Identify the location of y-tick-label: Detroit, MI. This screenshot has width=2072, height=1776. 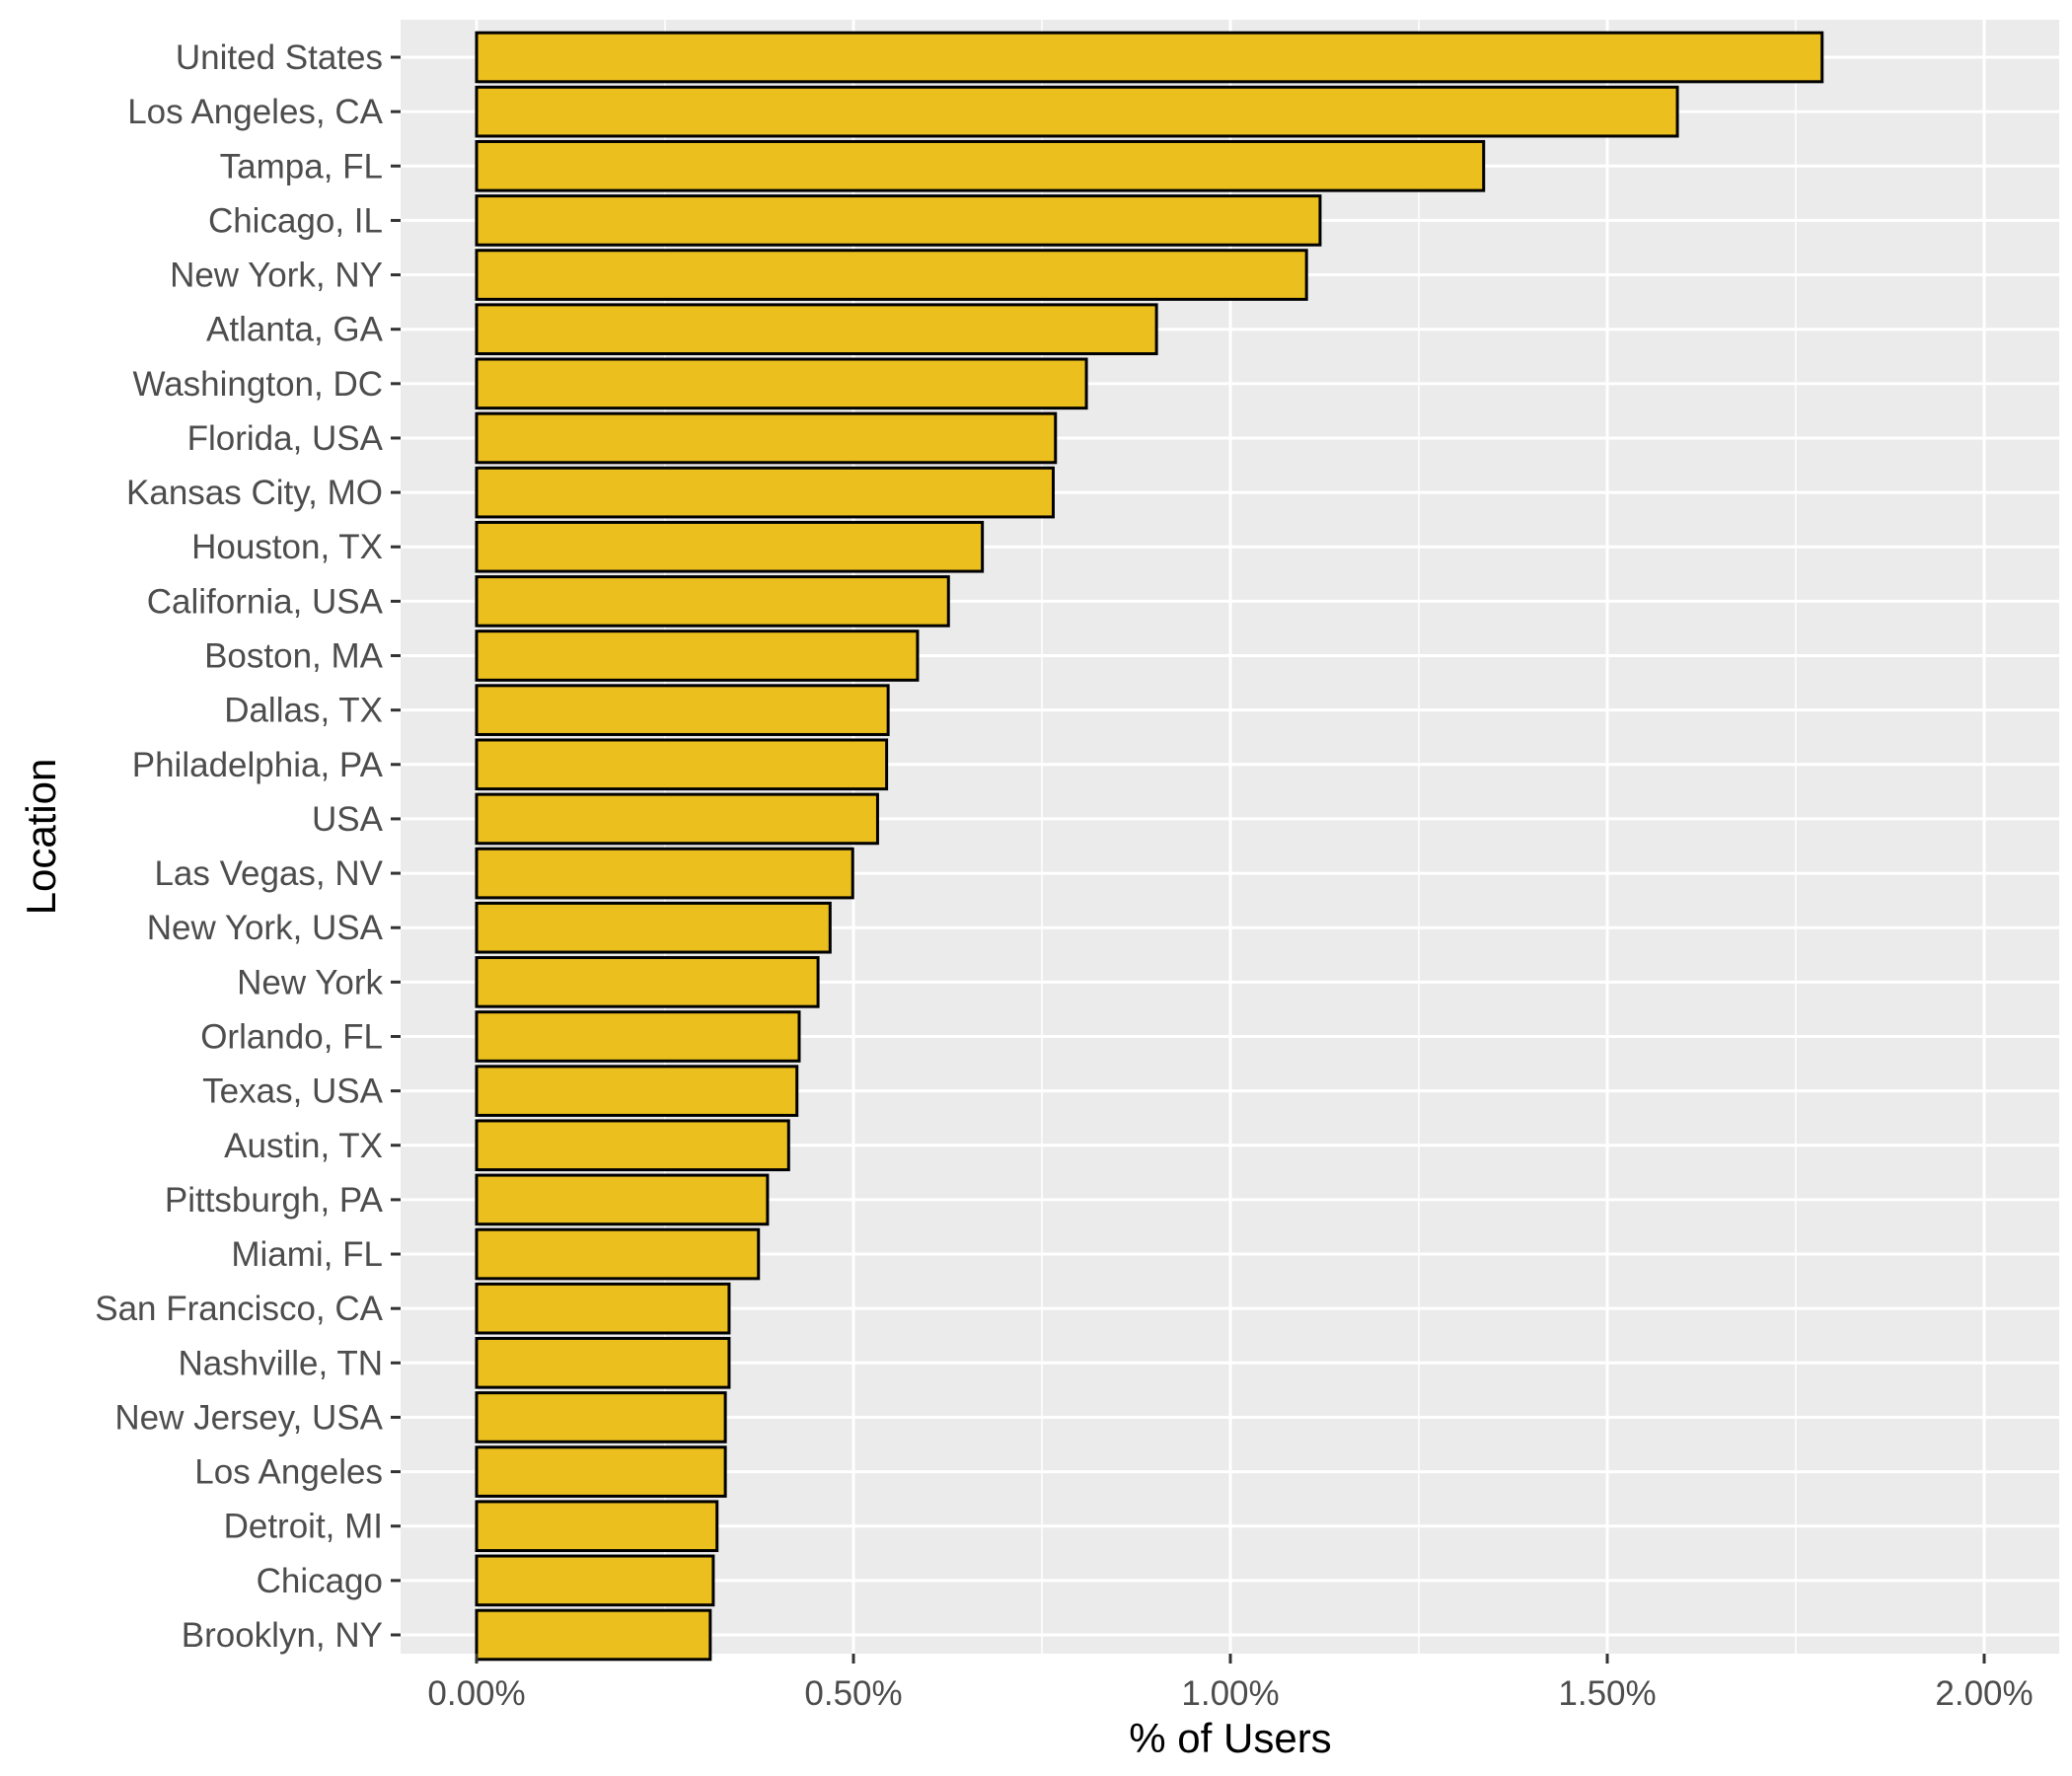
(303, 1527).